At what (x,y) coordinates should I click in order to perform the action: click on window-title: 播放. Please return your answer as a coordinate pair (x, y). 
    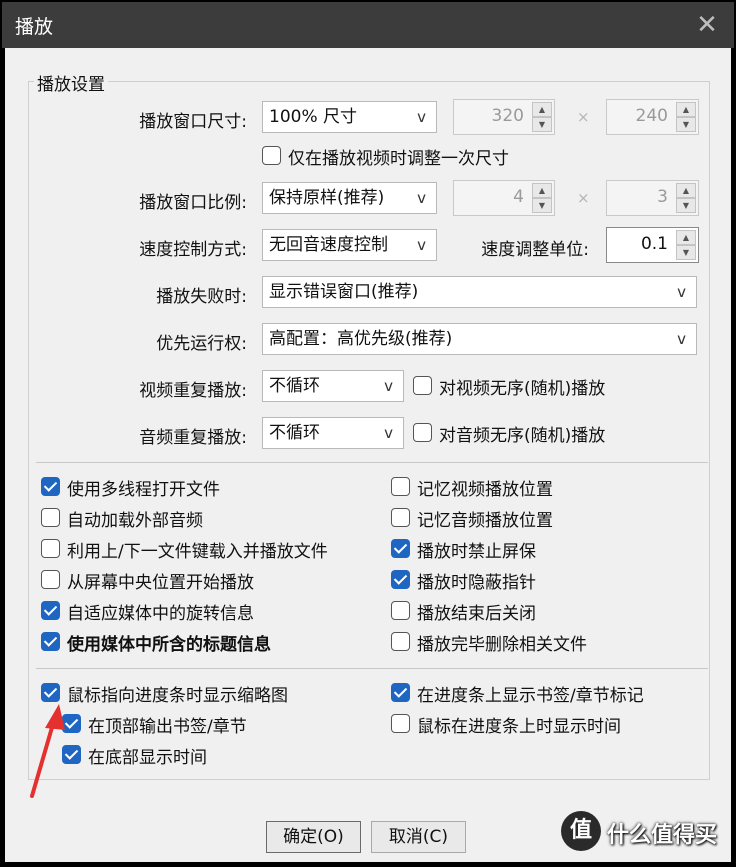
    Looking at the image, I should click on (34, 27).